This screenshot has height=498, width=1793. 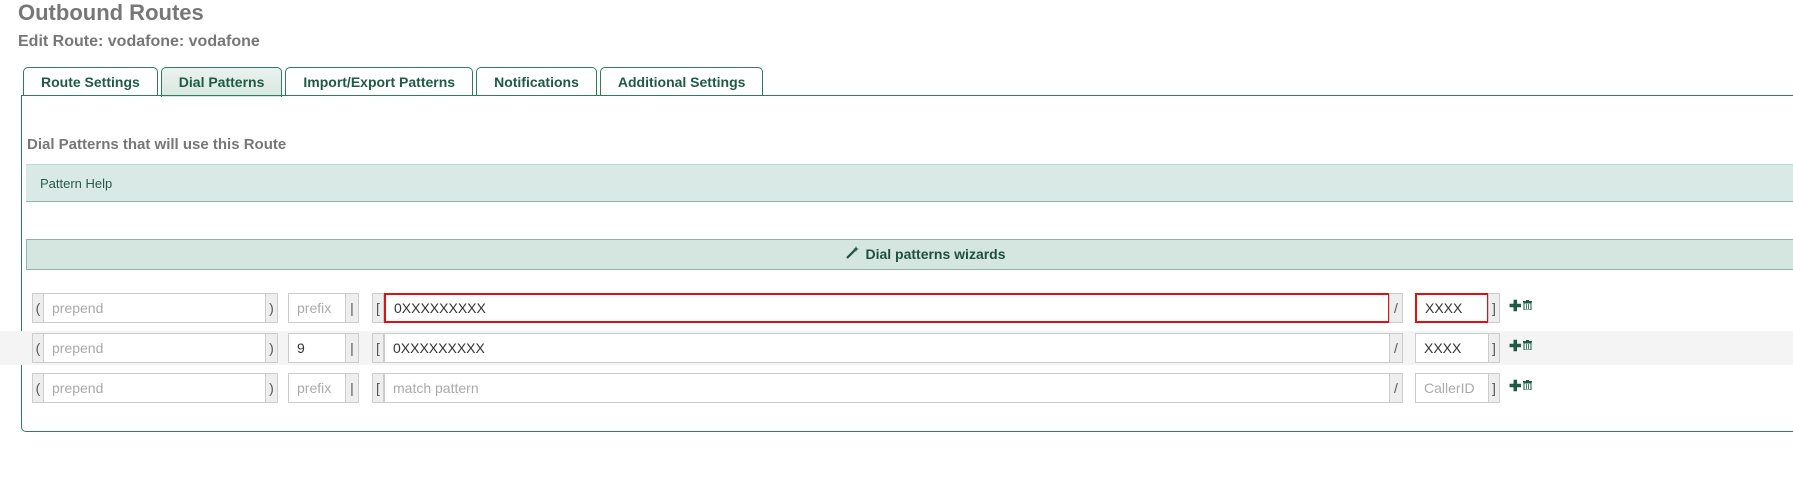 What do you see at coordinates (111, 12) in the screenshot?
I see `page-title: Outbound Routes` at bounding box center [111, 12].